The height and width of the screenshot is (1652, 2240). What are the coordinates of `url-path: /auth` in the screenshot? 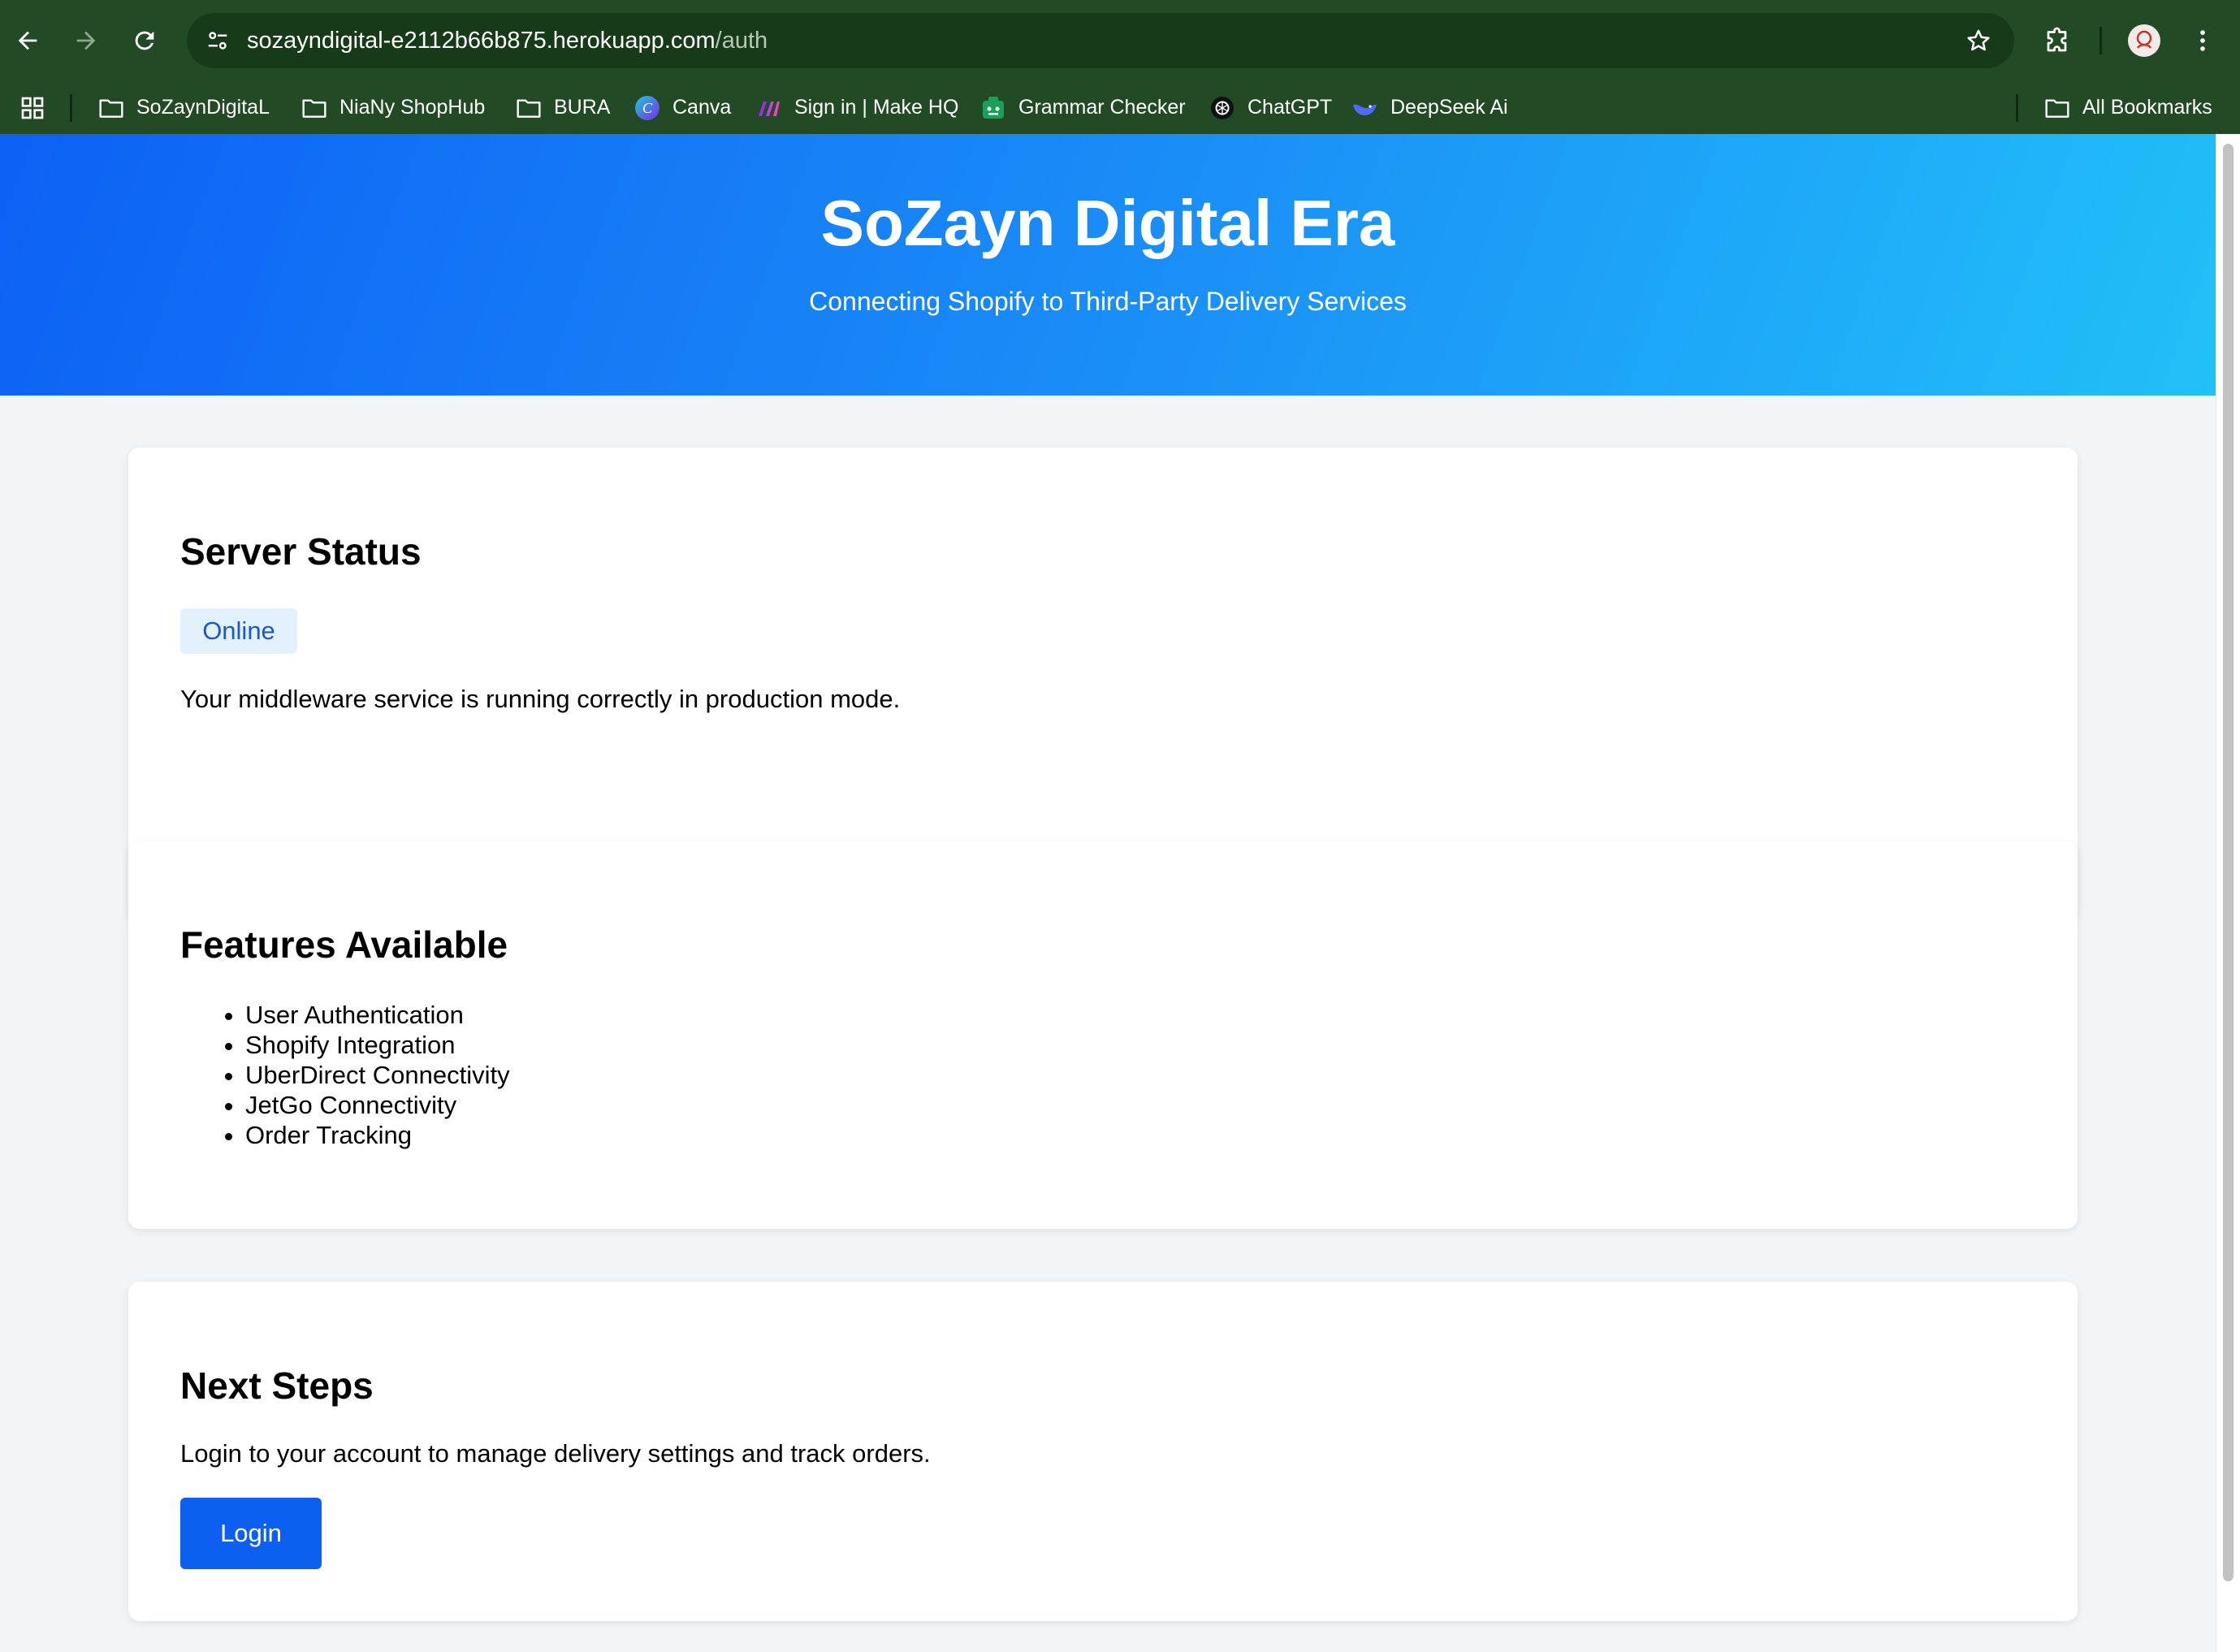 It's located at (741, 41).